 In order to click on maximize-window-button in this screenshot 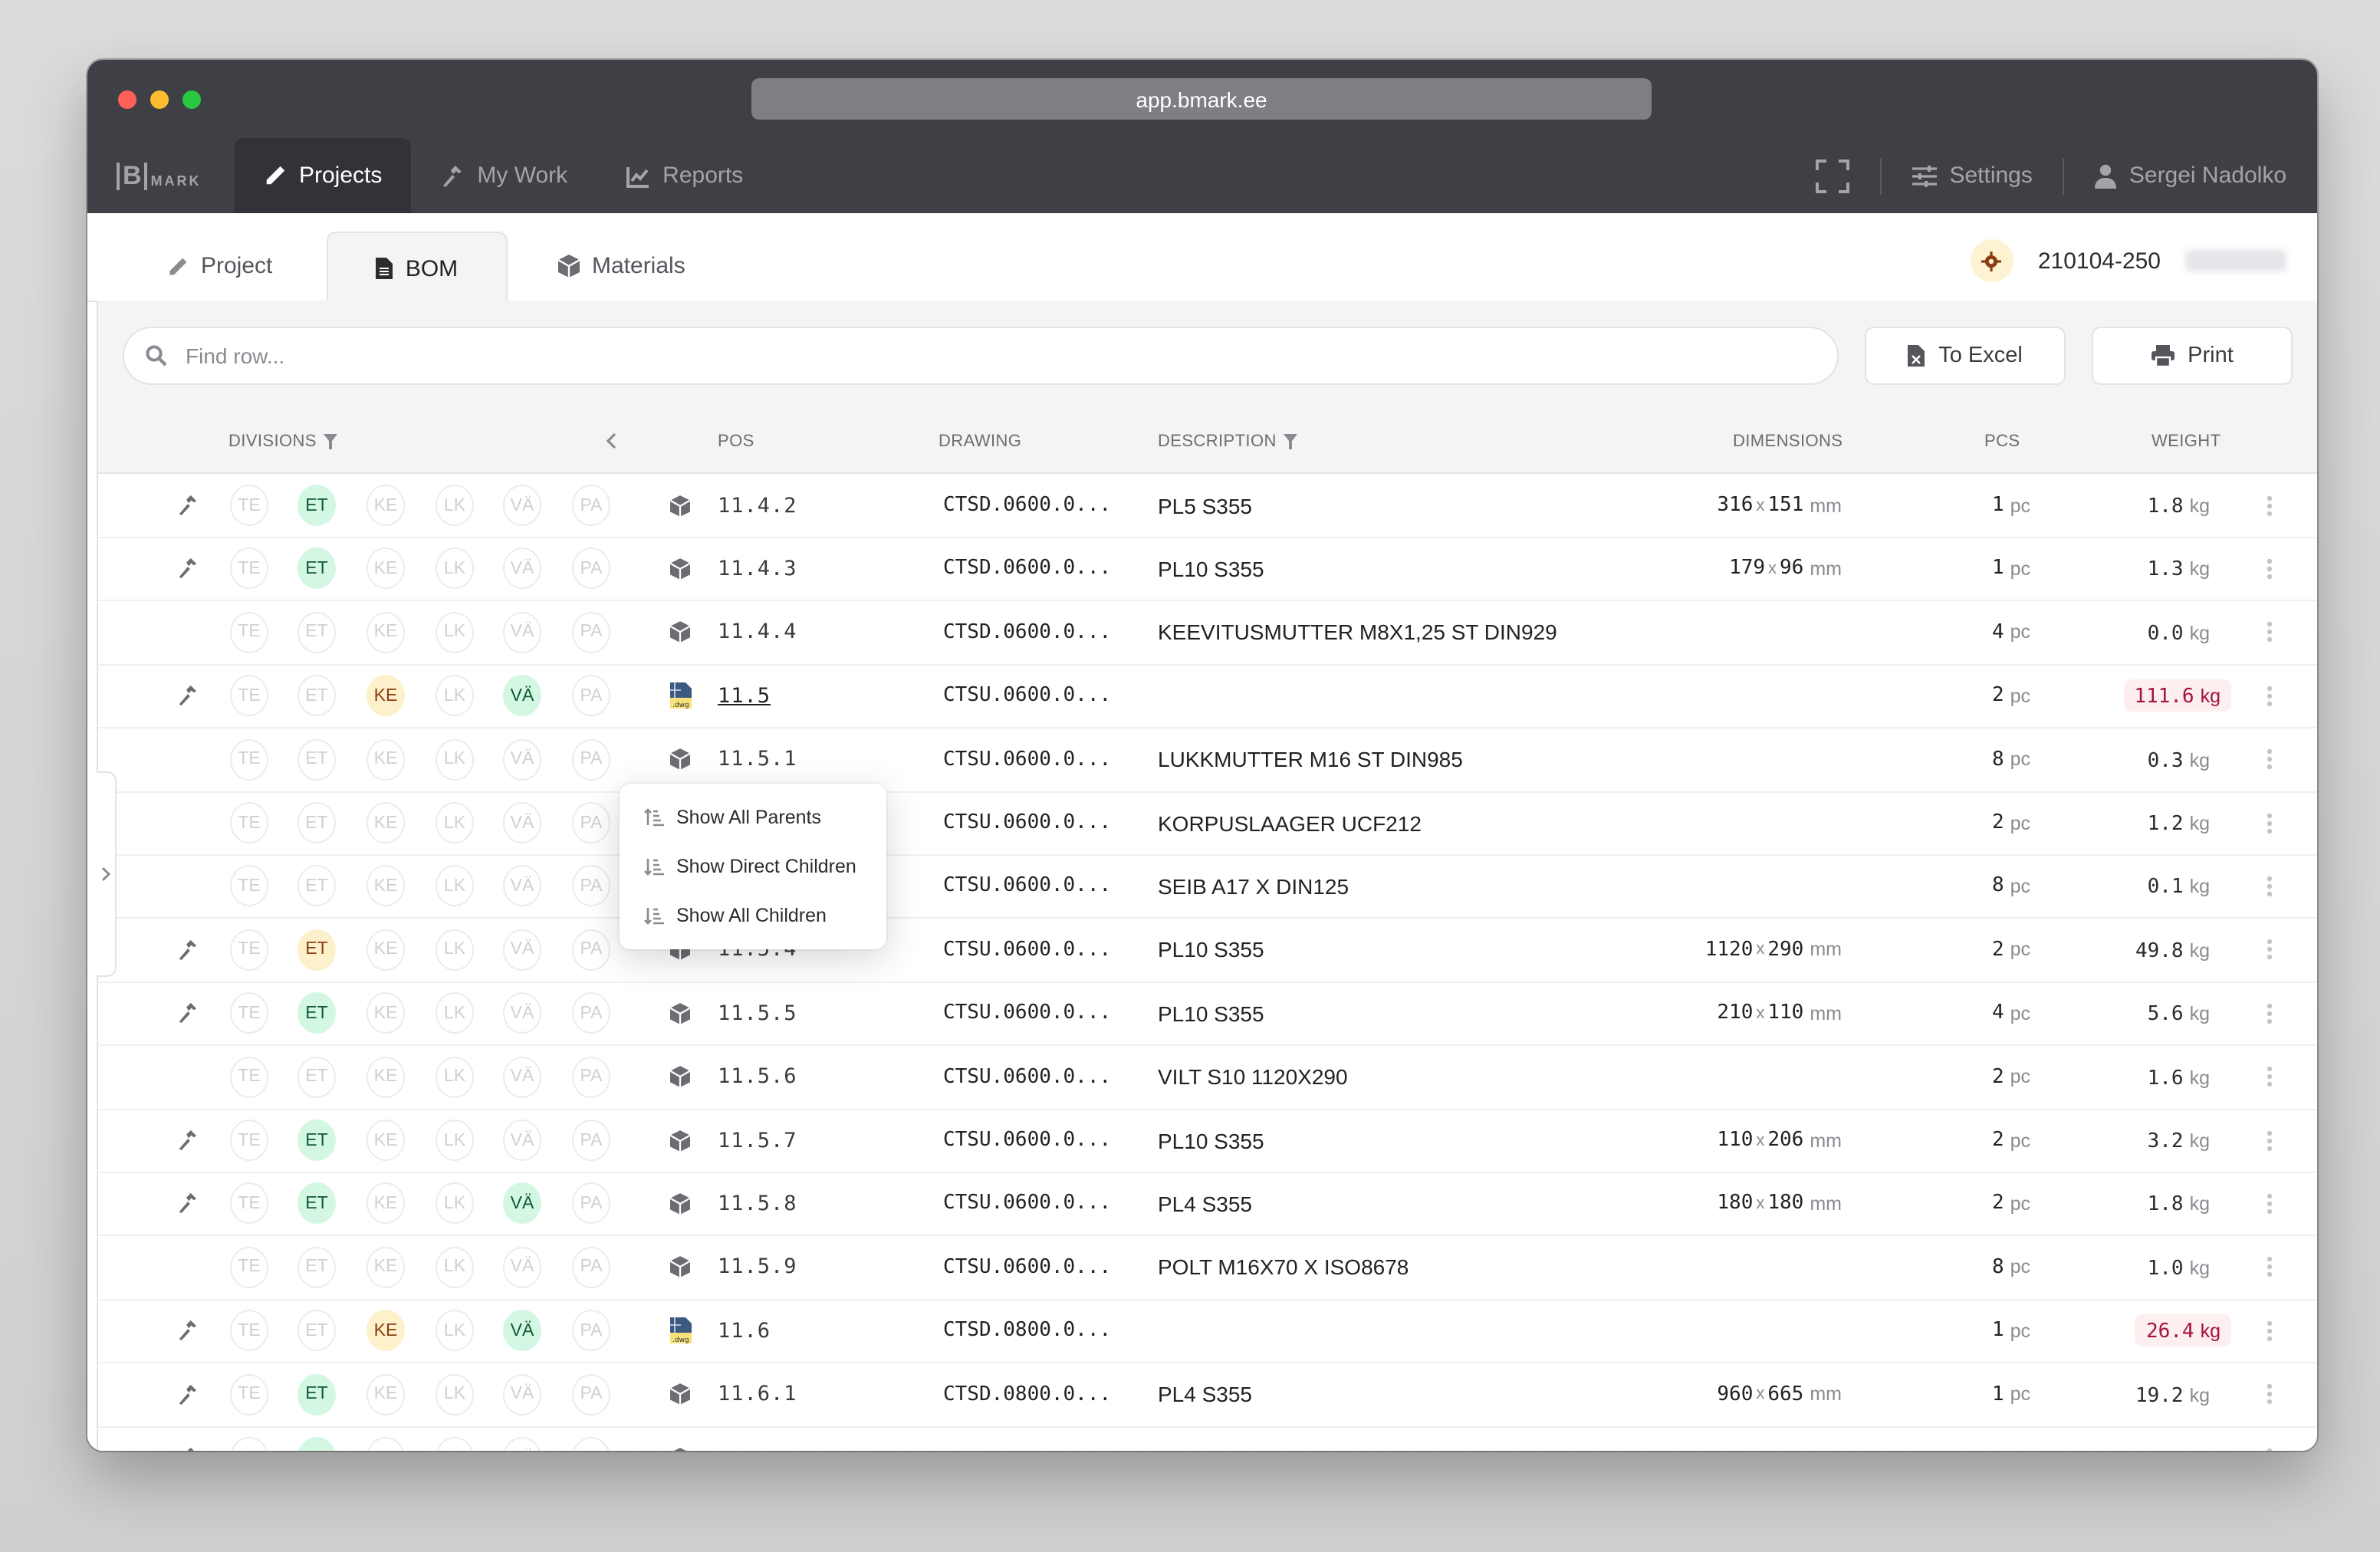, I will do `click(192, 99)`.